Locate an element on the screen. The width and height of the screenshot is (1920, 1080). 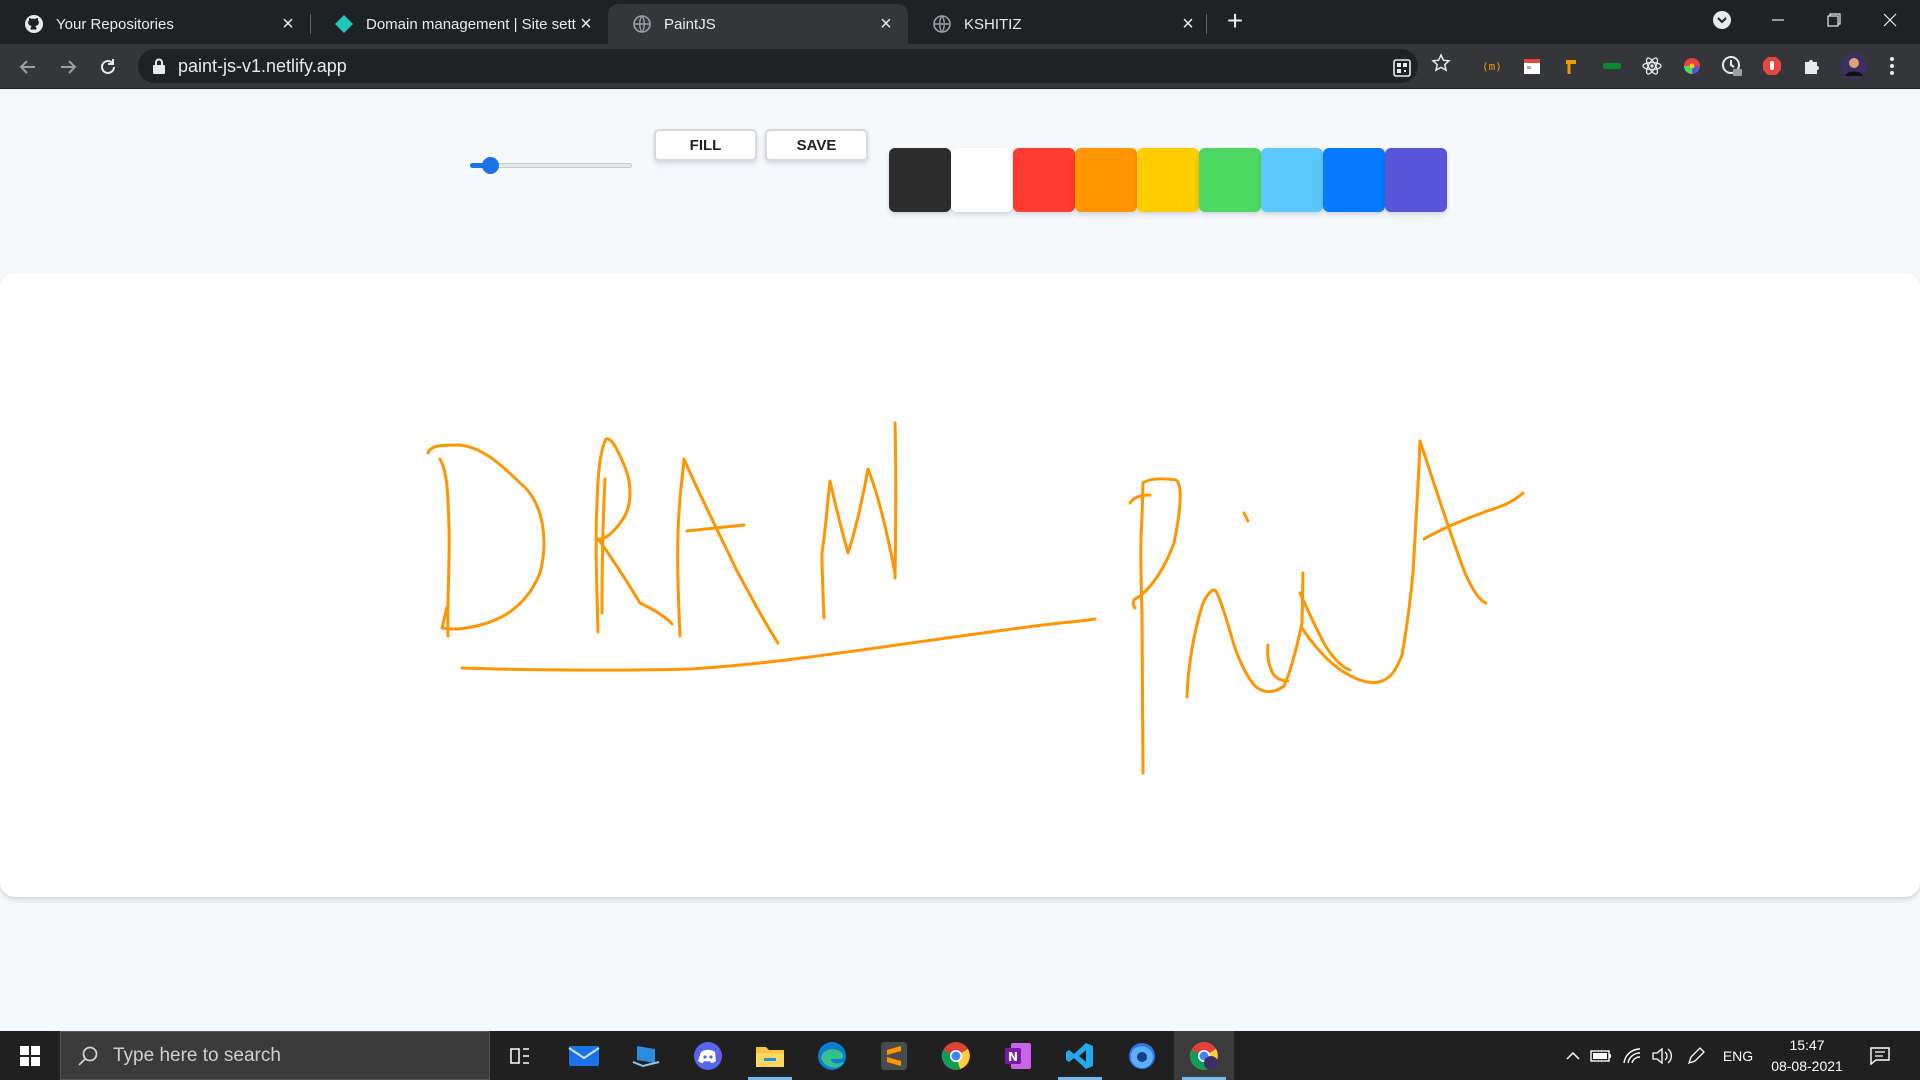
tab-search-button is located at coordinates (1722, 20).